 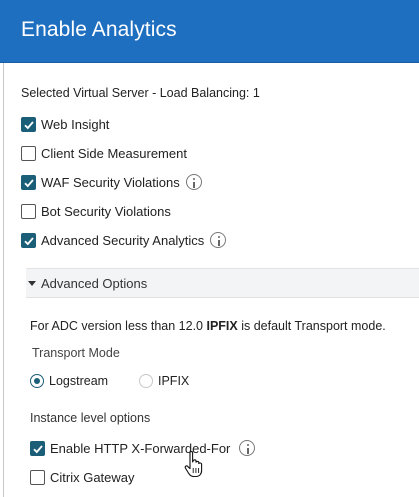 I want to click on dialog-title: Enable Analytics, so click(x=99, y=29).